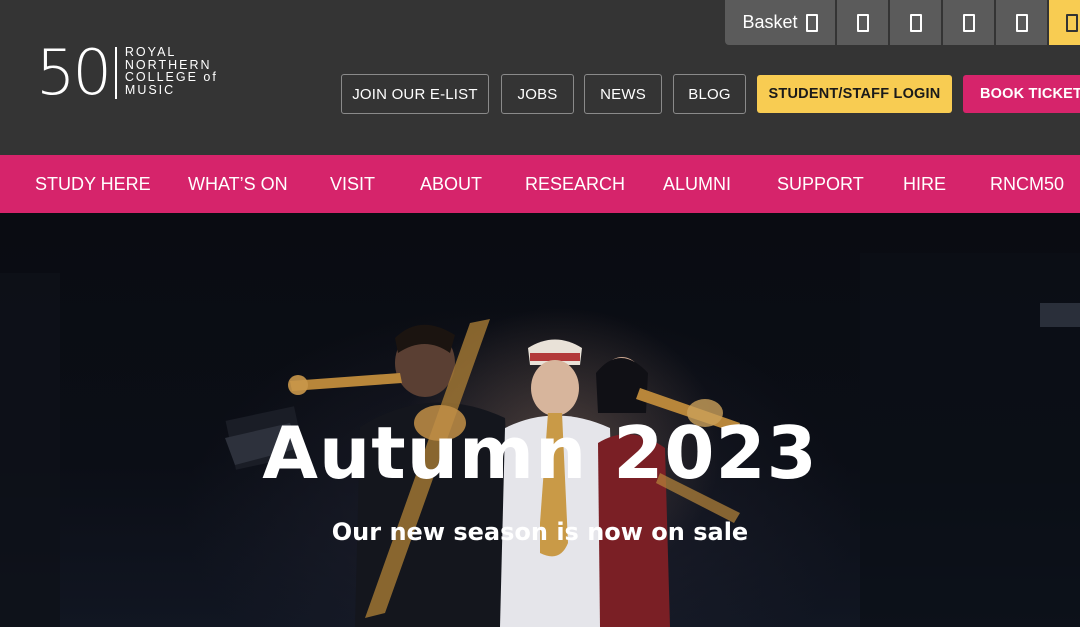 This screenshot has height=627, width=1080. What do you see at coordinates (811, 22) in the screenshot?
I see `basket-icon` at bounding box center [811, 22].